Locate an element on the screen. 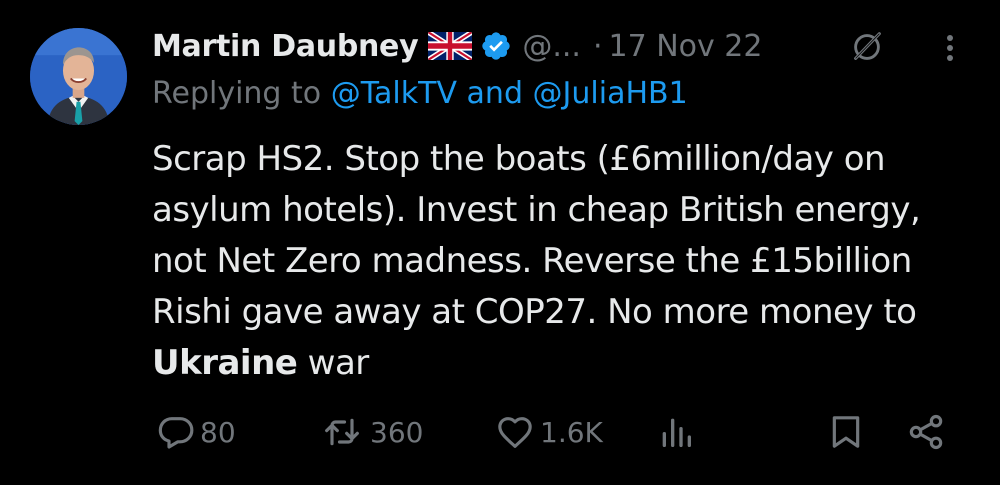 Image resolution: width=1000 pixels, height=485 pixels. retweet-count: 360 is located at coordinates (397, 432).